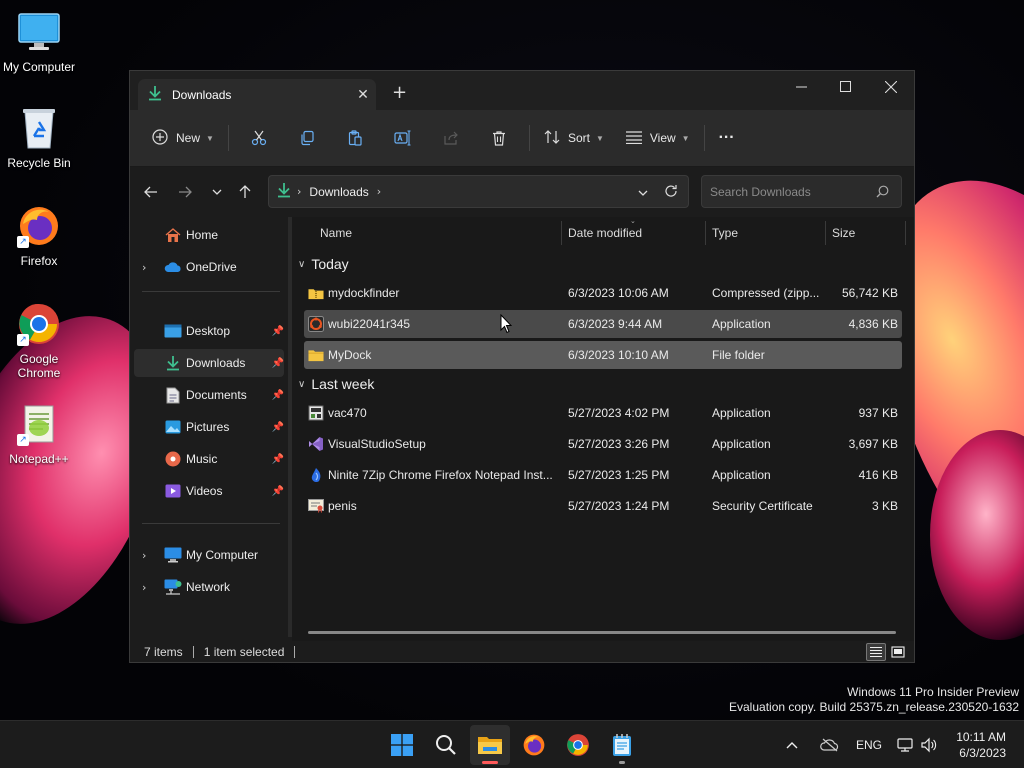 The width and height of the screenshot is (1024, 768). I want to click on desktop-icon-notepadpp: ↗ Notepad++, so click(39, 434).